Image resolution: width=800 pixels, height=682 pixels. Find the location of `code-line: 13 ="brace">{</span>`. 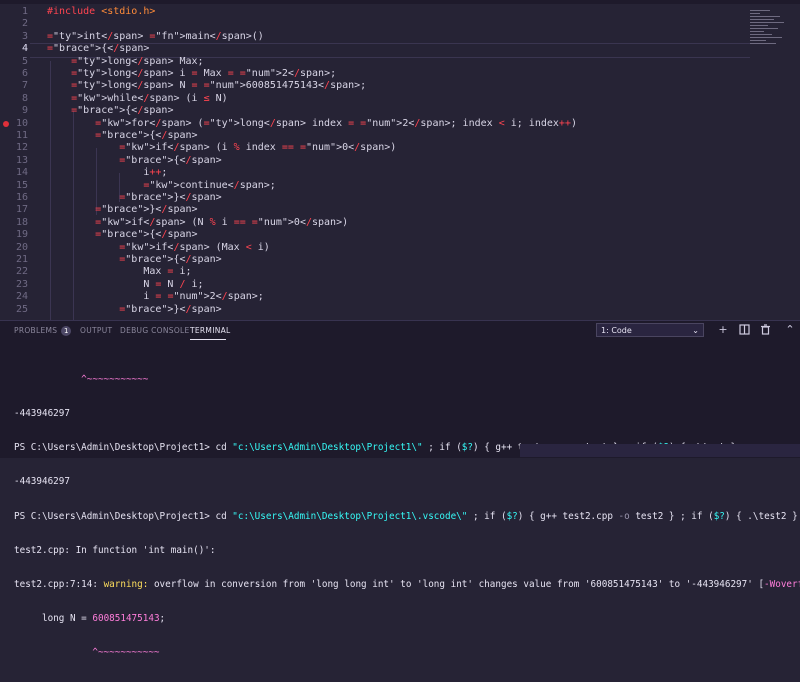

code-line: 13 ="brace">{</span> is located at coordinates (380, 161).